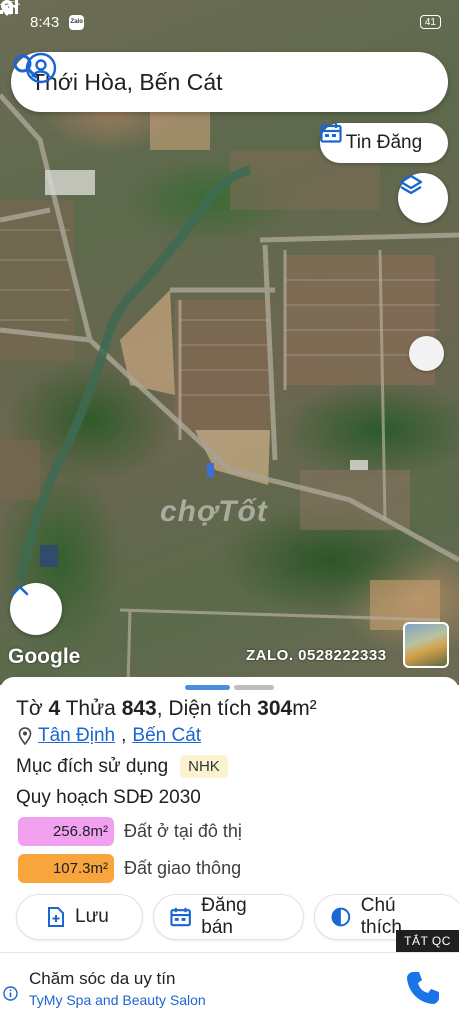 This screenshot has height=1024, width=459. Describe the element at coordinates (430, 22) in the screenshot. I see `battery-icon: 41` at that location.